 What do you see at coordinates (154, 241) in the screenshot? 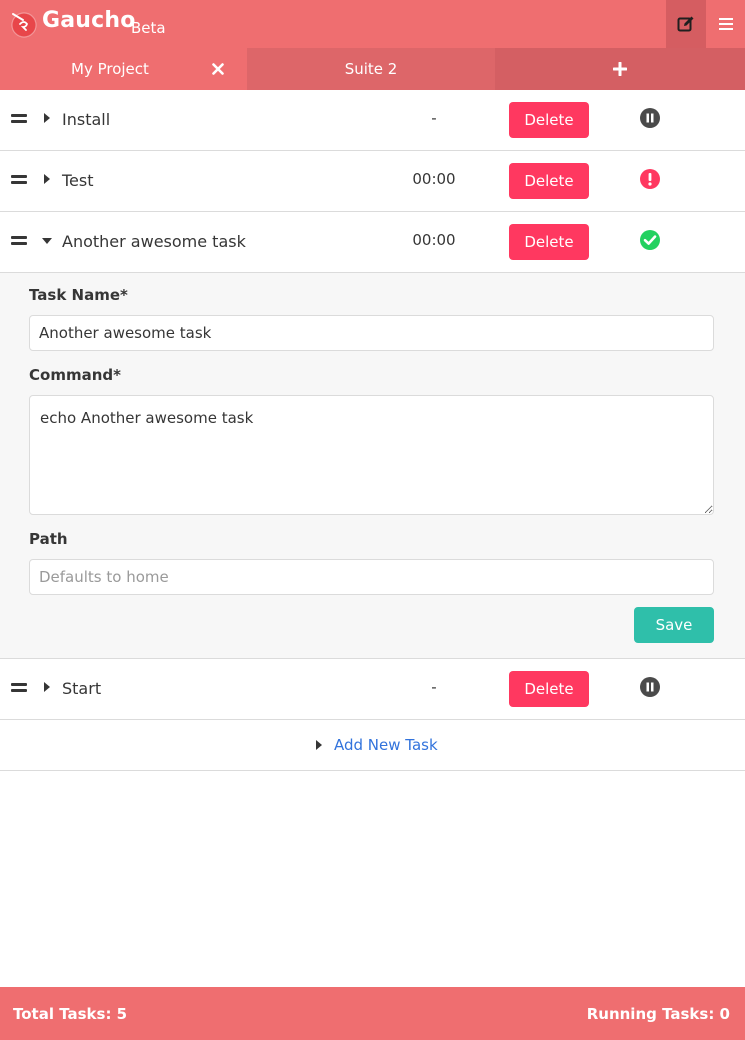
I see `task-name: Another awesome task` at bounding box center [154, 241].